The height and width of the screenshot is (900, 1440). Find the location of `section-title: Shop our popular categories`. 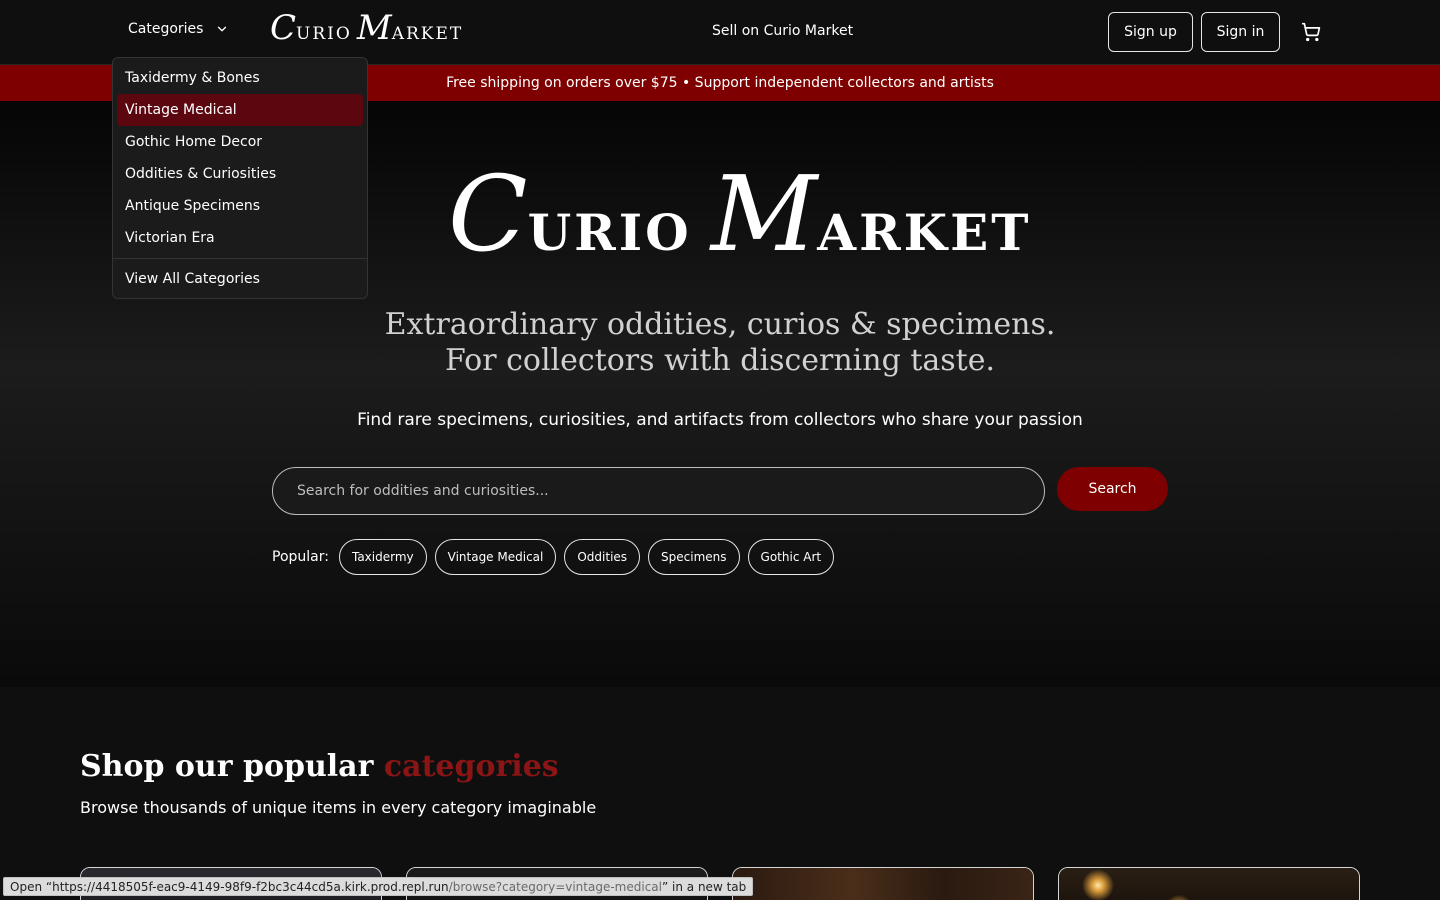

section-title: Shop our popular categories is located at coordinates (319, 766).